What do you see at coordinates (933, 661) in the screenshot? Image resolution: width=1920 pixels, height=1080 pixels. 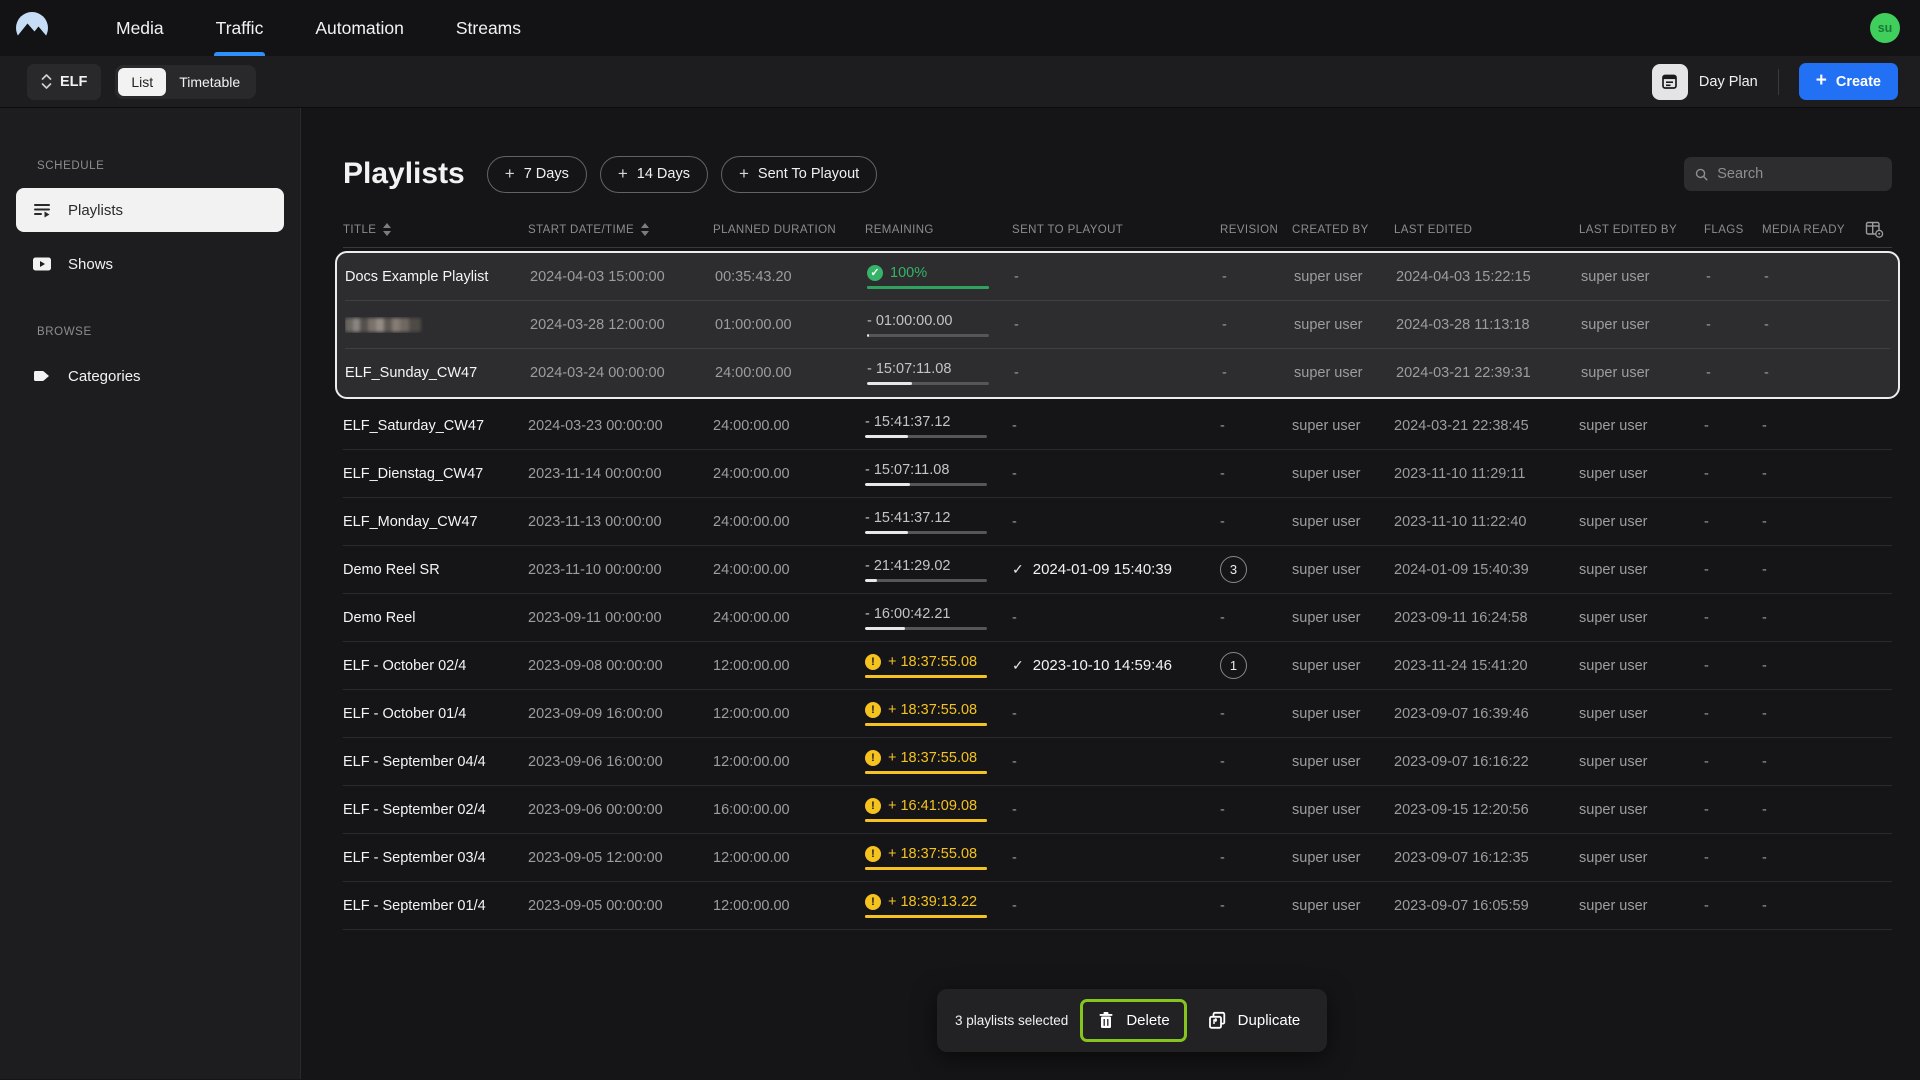 I see `remaining-text: + 18:37:55.08` at bounding box center [933, 661].